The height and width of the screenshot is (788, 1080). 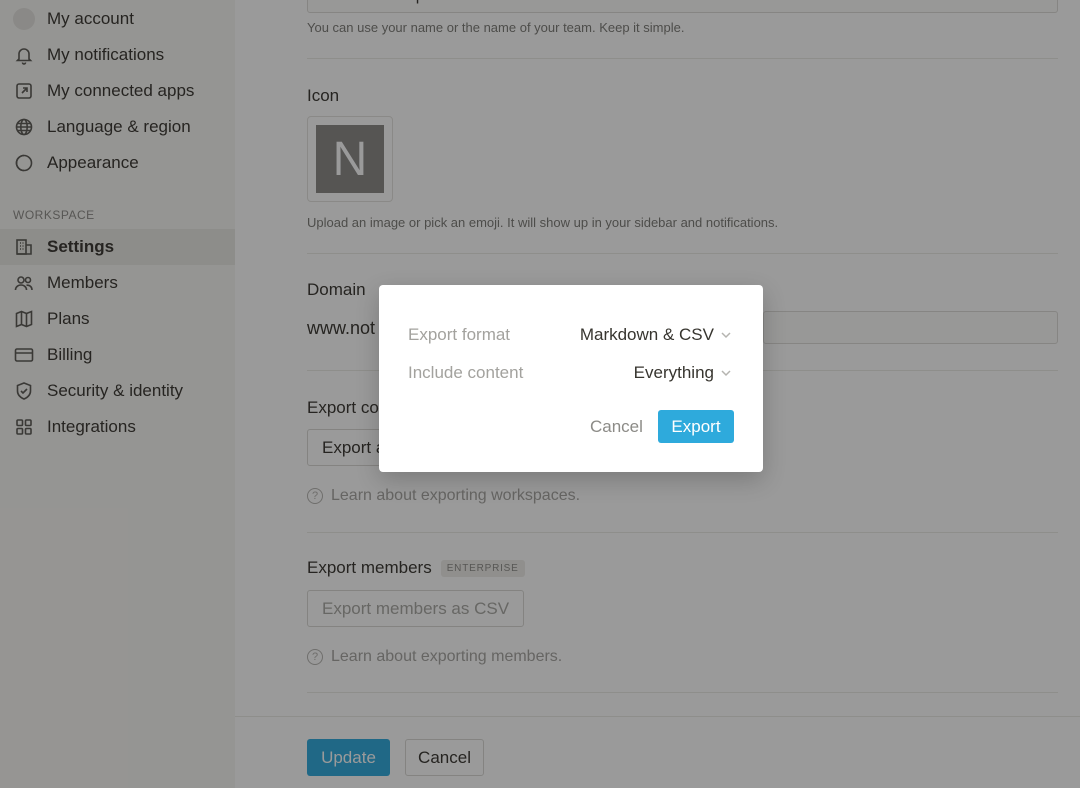 What do you see at coordinates (646, 334) in the screenshot?
I see `export-format-value: Markdown & CSV` at bounding box center [646, 334].